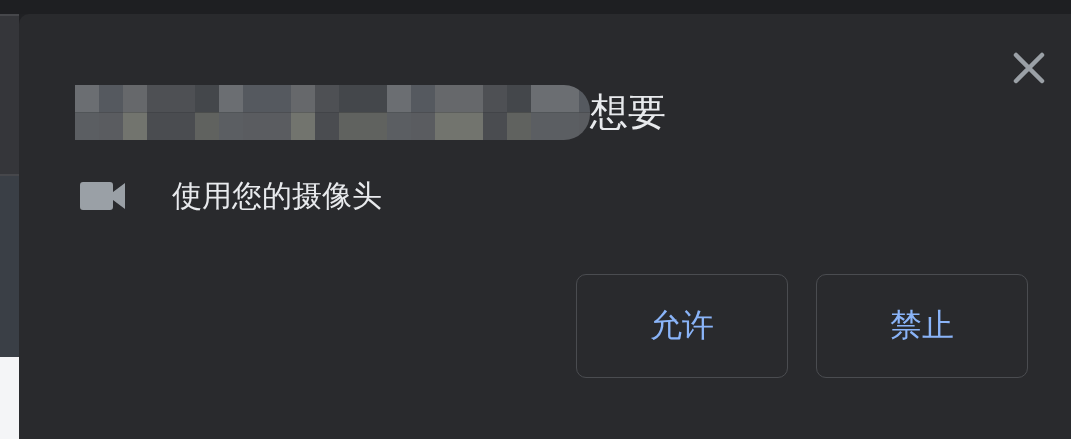 Image resolution: width=1071 pixels, height=439 pixels. I want to click on video-camera-icon, so click(102, 196).